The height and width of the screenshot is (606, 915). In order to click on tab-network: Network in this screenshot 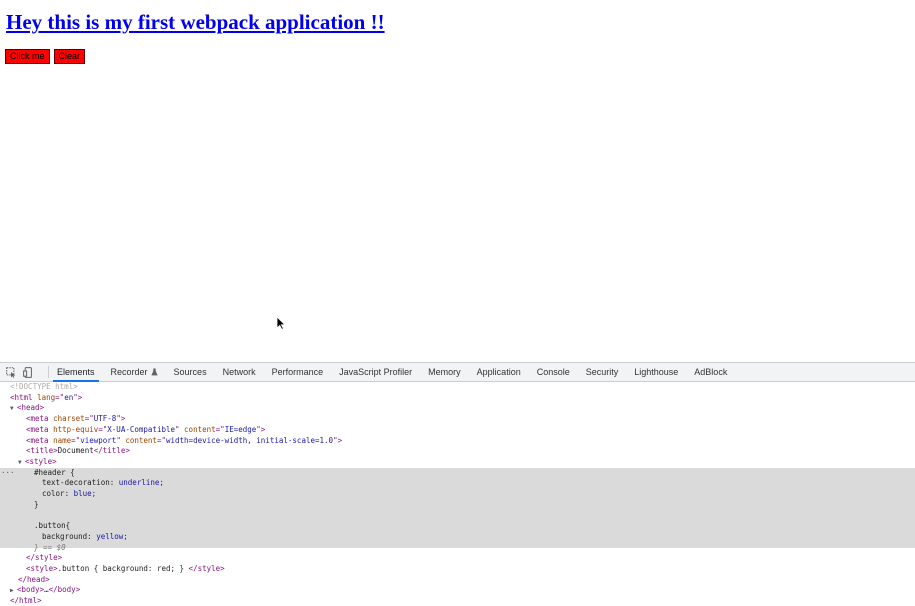, I will do `click(239, 372)`.